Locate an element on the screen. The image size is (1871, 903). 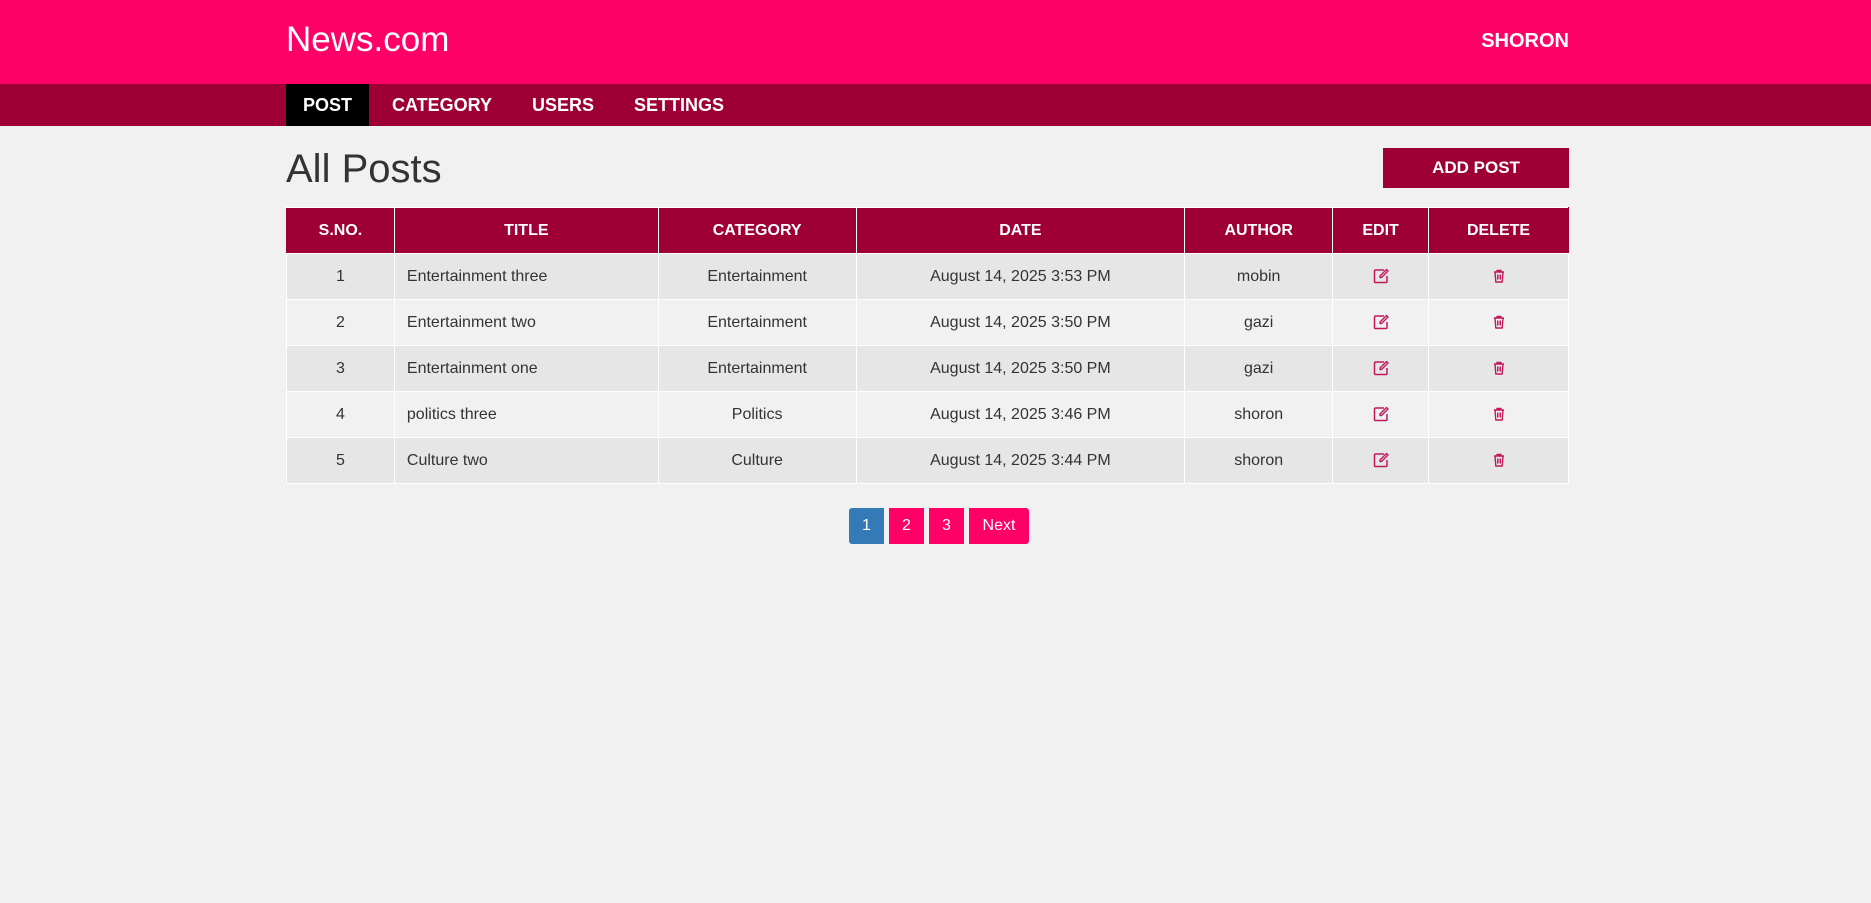
cell-date: August 14, 2025 3:46 PM is located at coordinates (1020, 414).